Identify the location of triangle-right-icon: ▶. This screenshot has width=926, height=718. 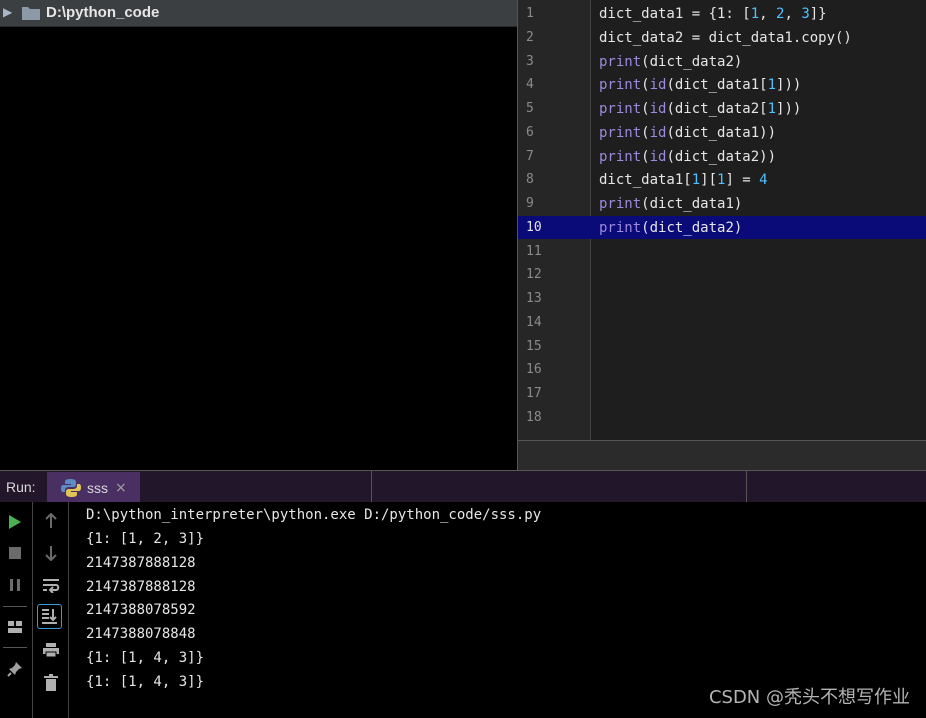
(7, 12).